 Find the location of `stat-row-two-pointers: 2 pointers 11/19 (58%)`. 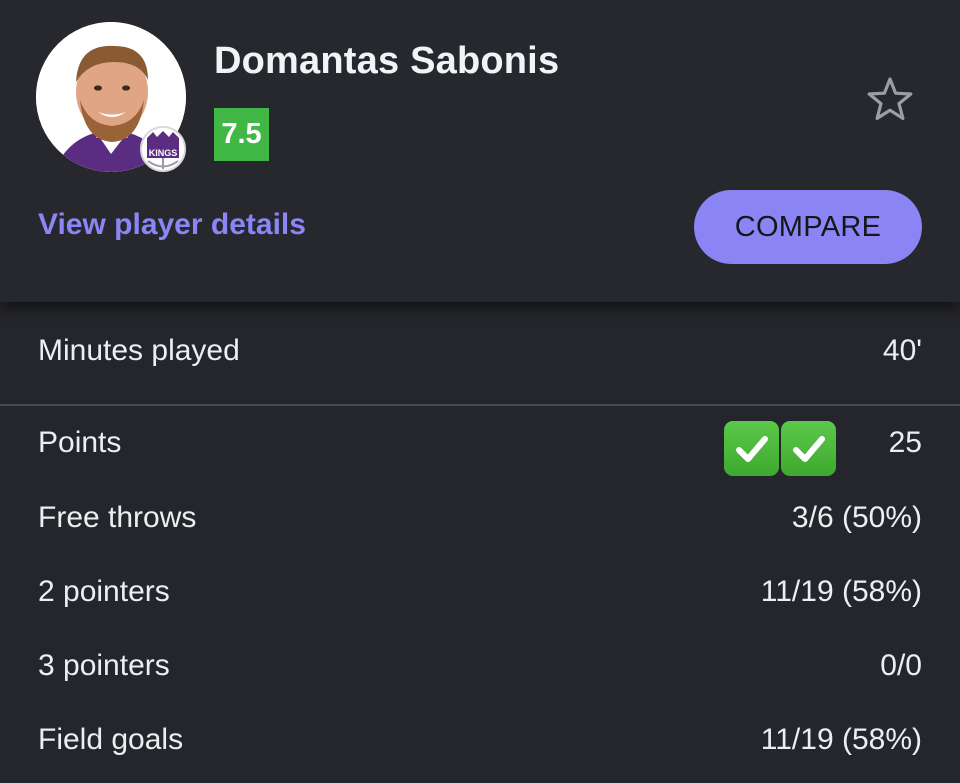

stat-row-two-pointers: 2 pointers 11/19 (58%) is located at coordinates (480, 592).